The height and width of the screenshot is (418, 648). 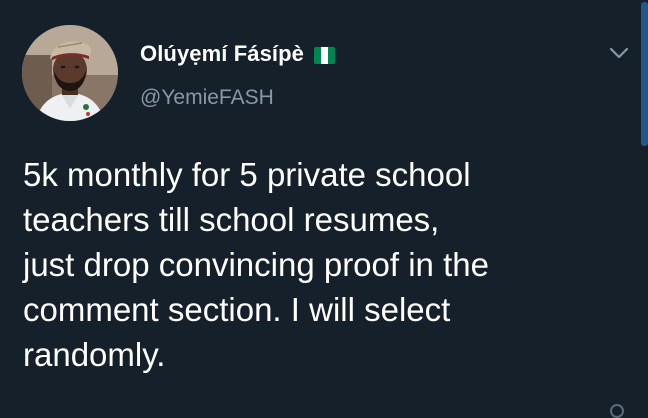 I want to click on chevron-down-icon, so click(x=619, y=53).